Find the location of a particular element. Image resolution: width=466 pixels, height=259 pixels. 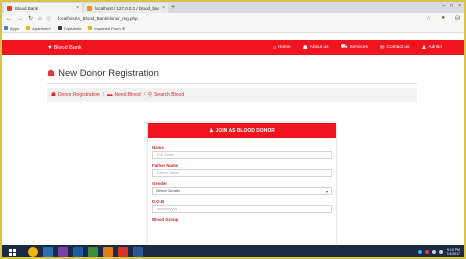

close-window-button: × is located at coordinates (459, 6).